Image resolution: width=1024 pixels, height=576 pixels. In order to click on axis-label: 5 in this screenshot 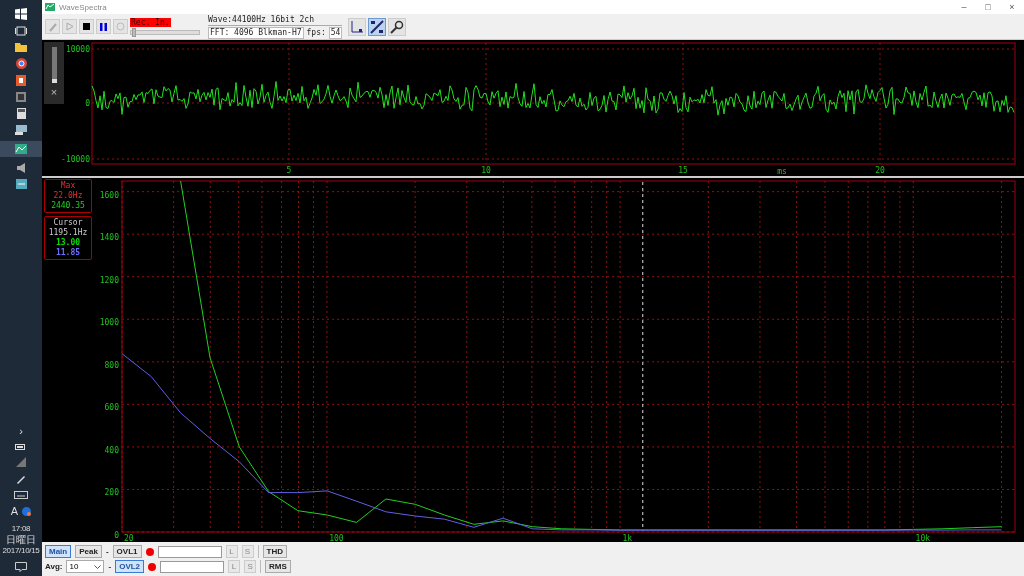, I will do `click(289, 170)`.